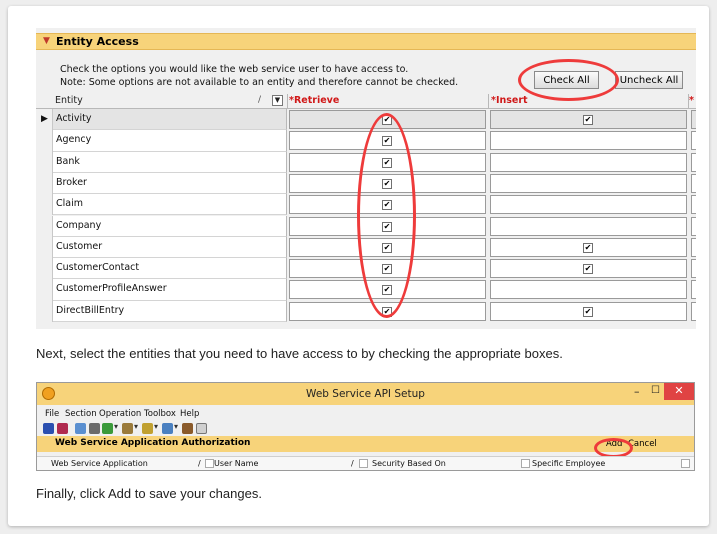 The image size is (717, 534). I want to click on row-selector: ▶, so click(44, 120).